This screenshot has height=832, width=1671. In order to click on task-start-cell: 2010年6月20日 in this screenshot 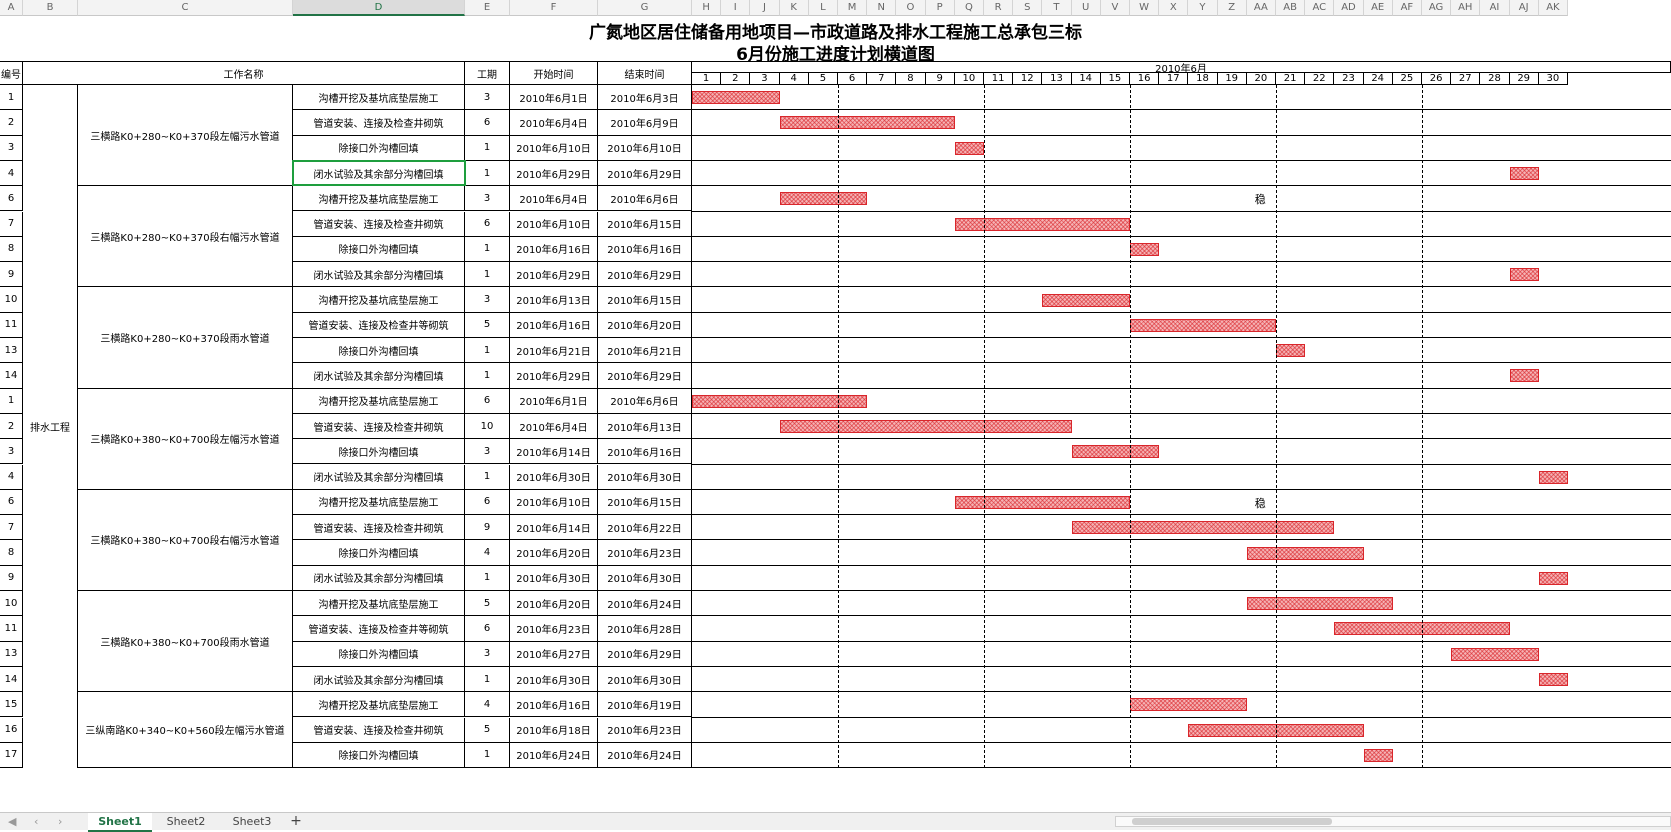, I will do `click(554, 604)`.